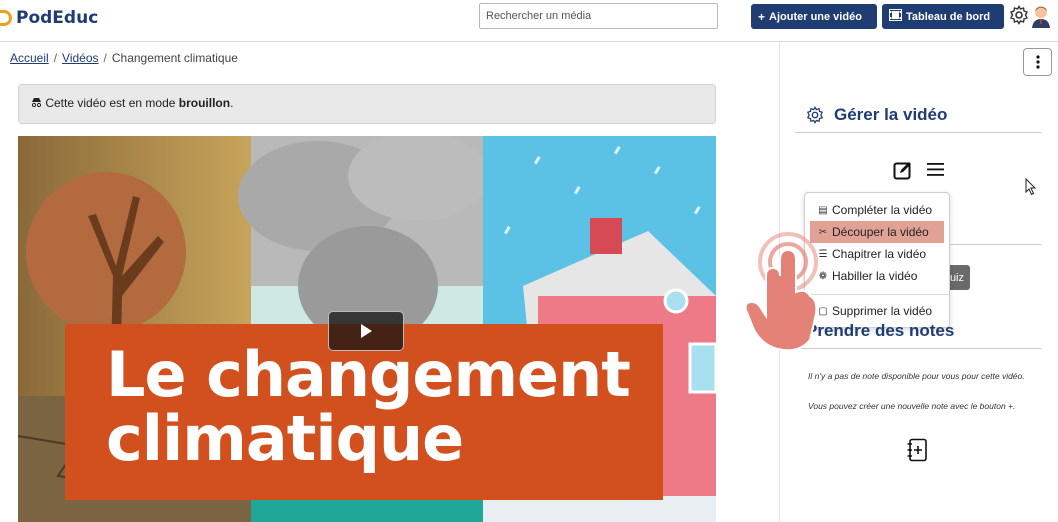 The width and height of the screenshot is (1058, 522). What do you see at coordinates (935, 169) in the screenshot?
I see `hamburger-menu-icon` at bounding box center [935, 169].